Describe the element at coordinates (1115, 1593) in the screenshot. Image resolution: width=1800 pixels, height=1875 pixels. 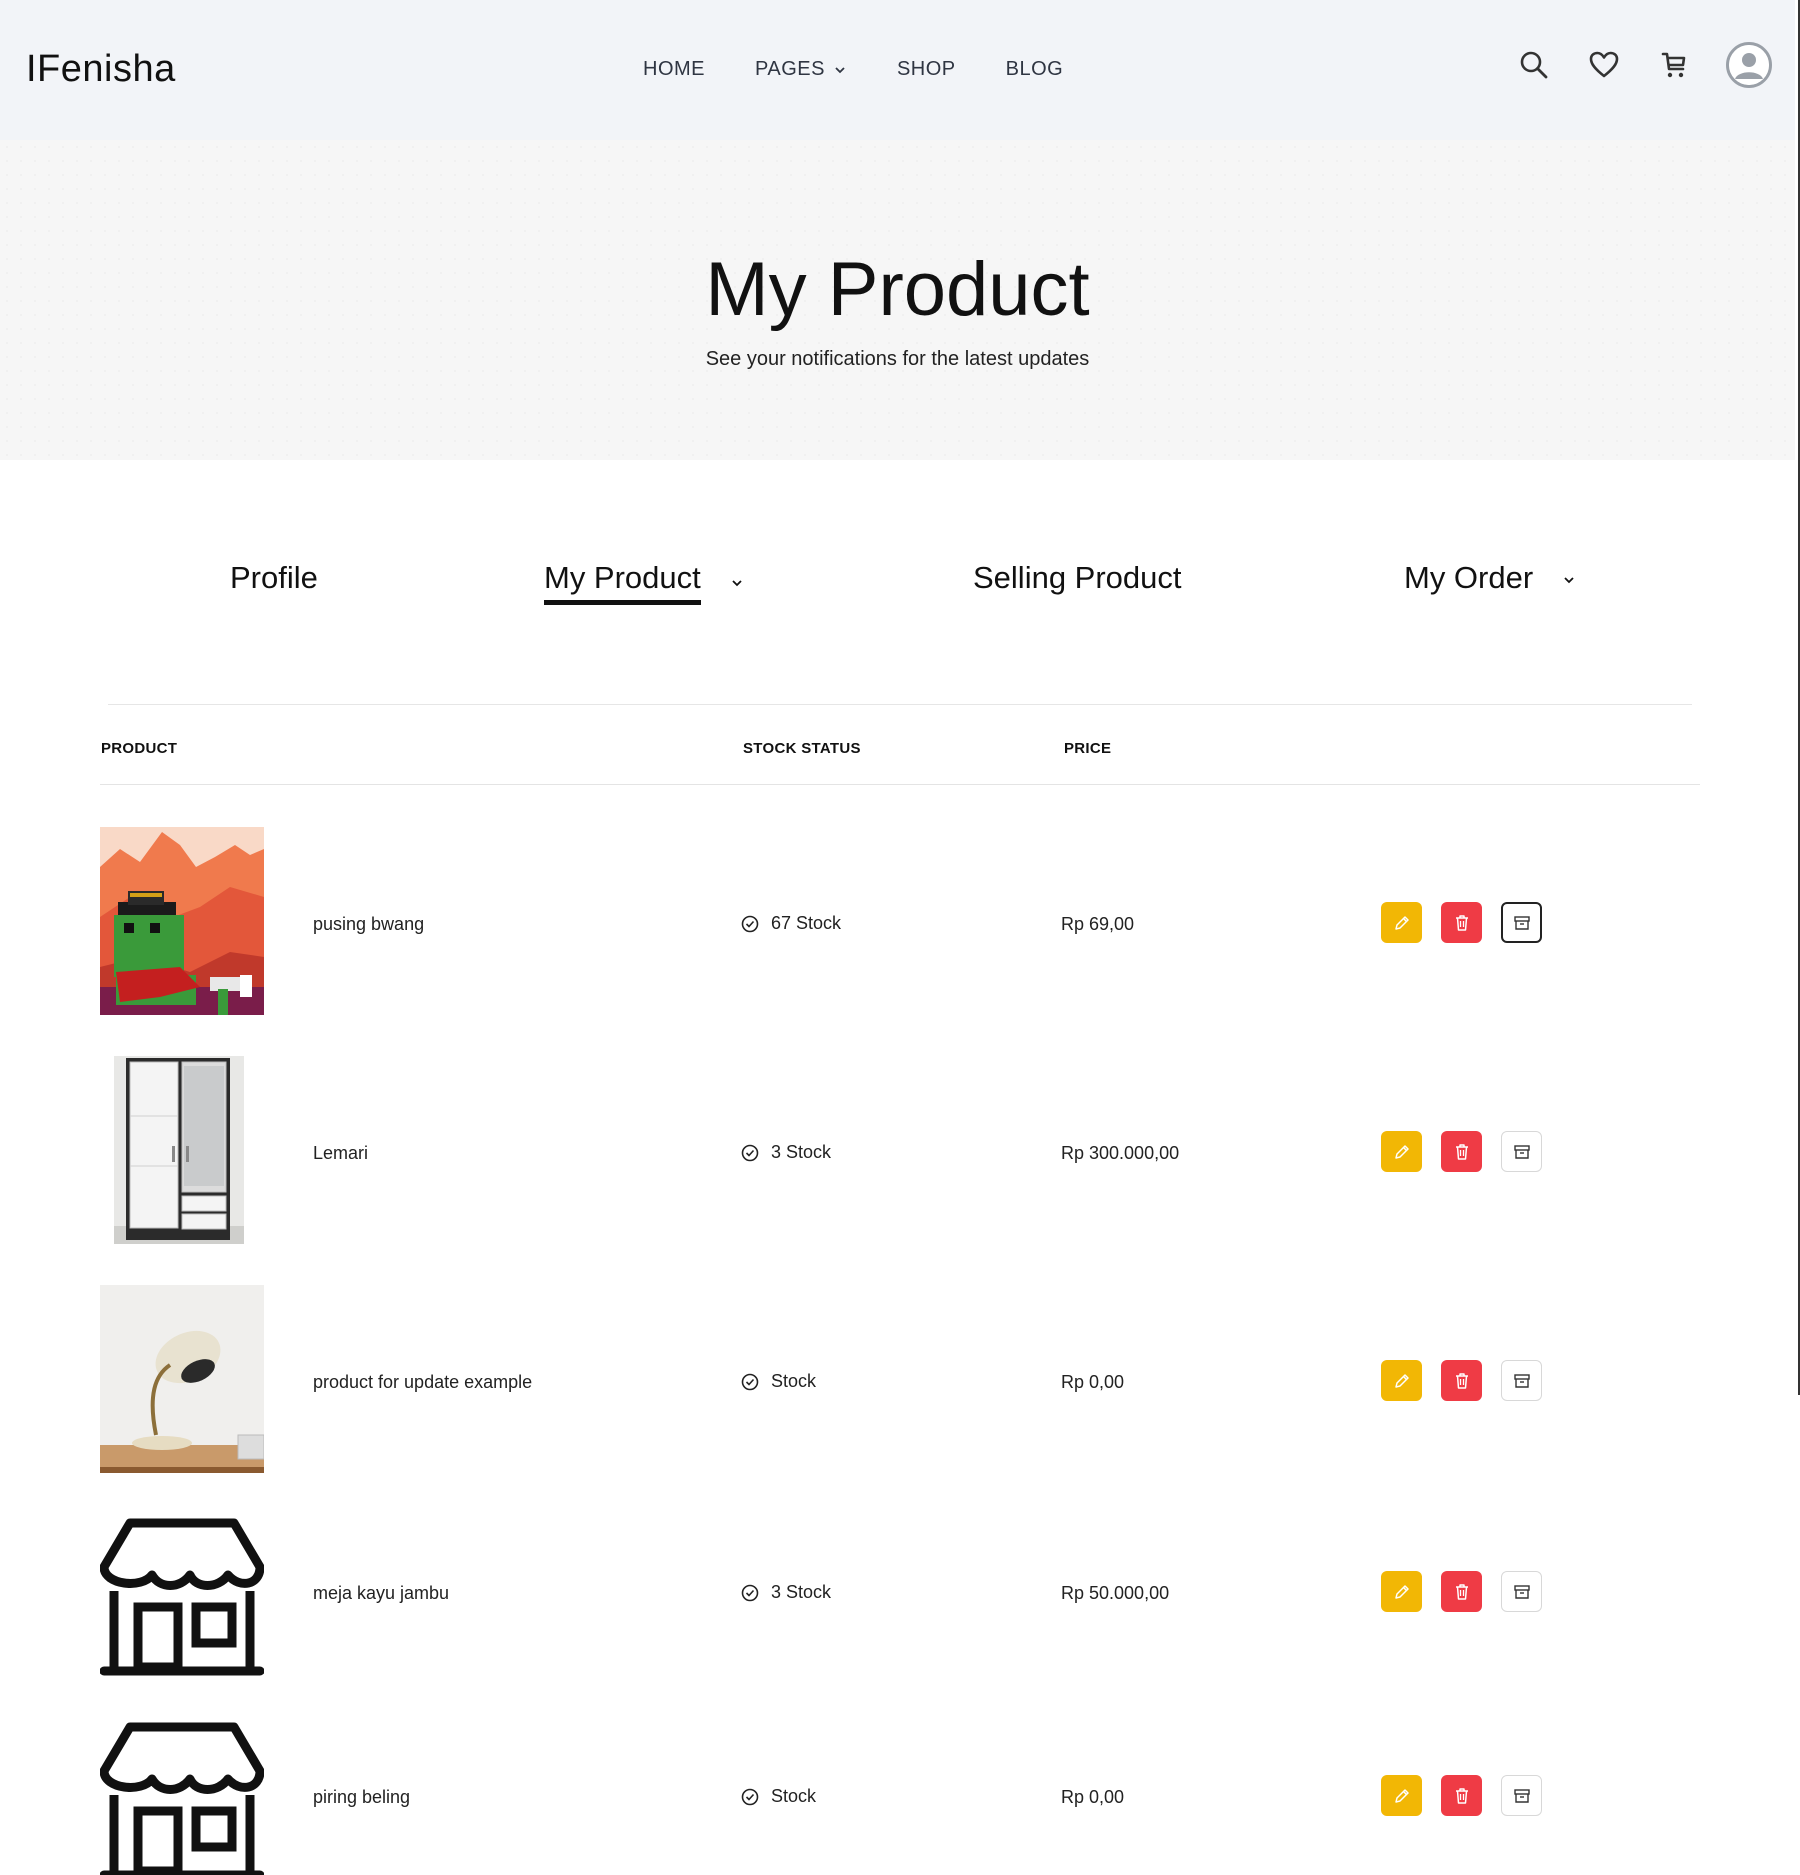
I see `product-price: Rp 50.000,00` at that location.